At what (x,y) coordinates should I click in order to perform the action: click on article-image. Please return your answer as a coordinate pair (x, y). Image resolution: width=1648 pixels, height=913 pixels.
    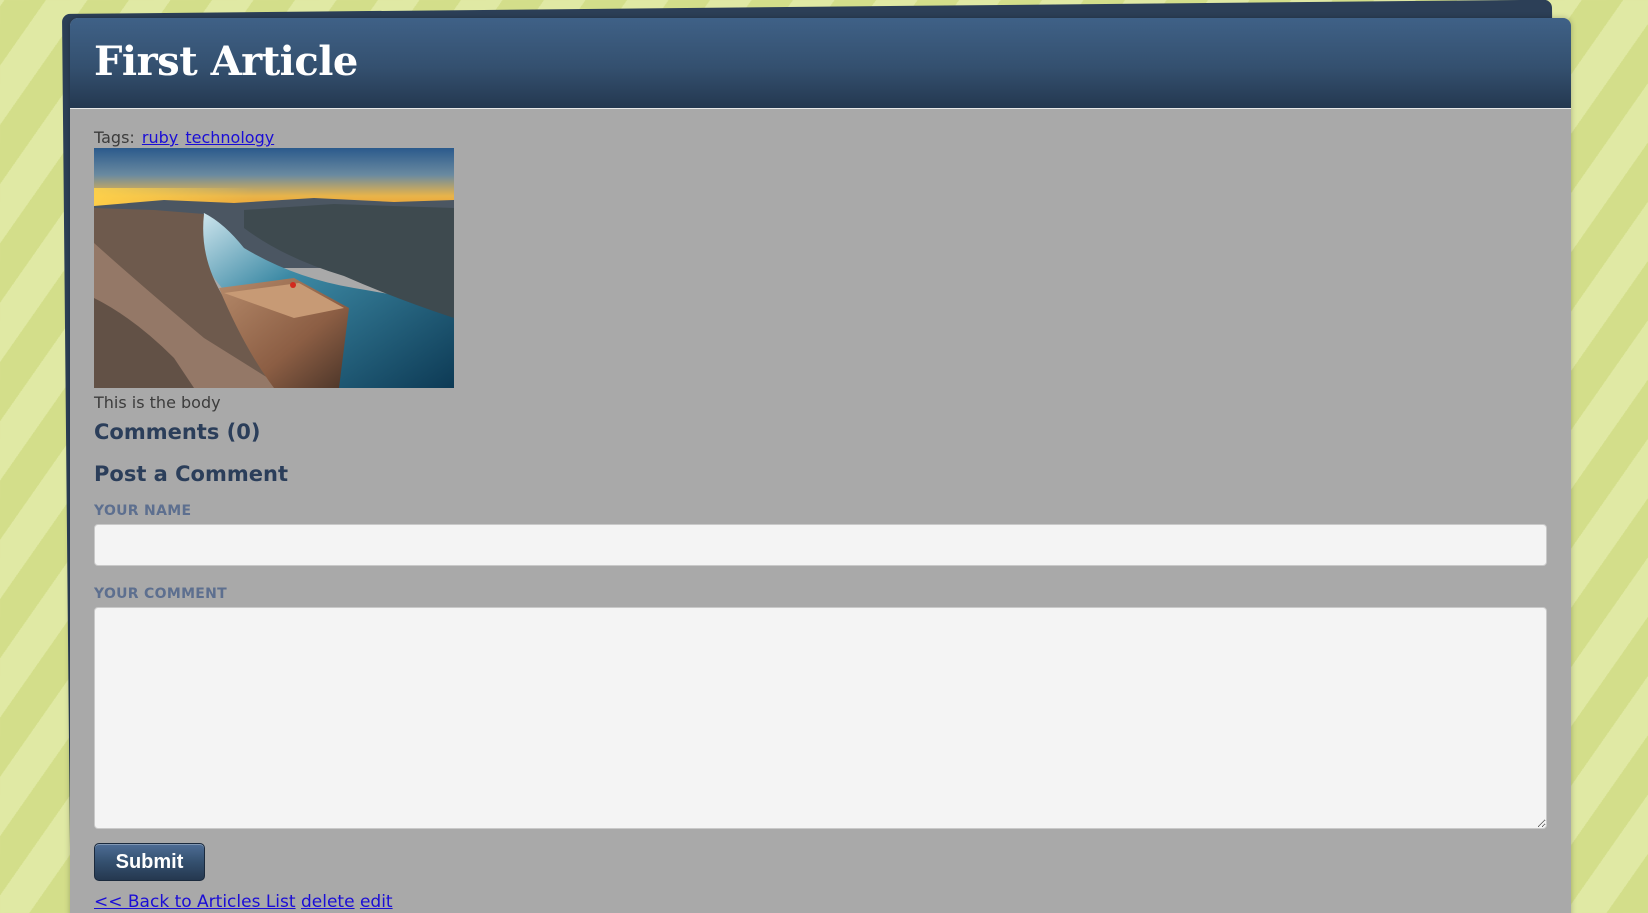
    Looking at the image, I should click on (274, 268).